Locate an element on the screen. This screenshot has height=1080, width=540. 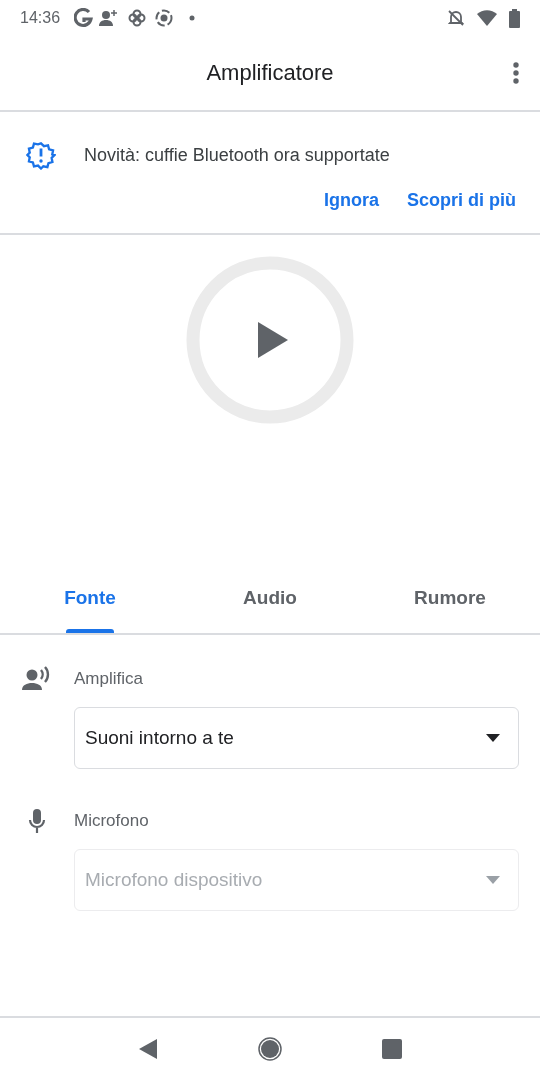
setting-label: Microfono is located at coordinates (111, 821).